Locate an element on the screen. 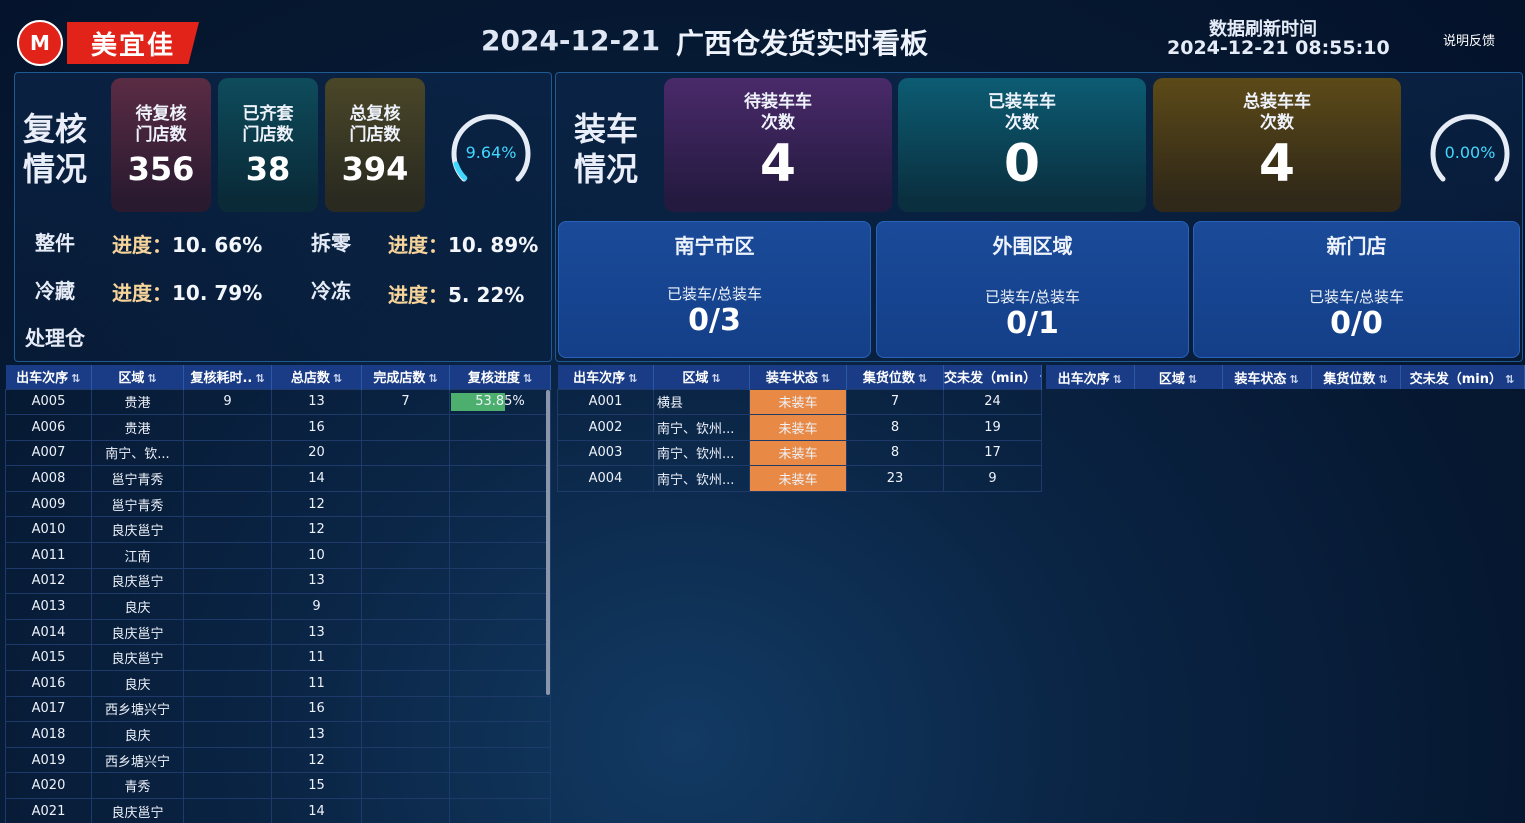  table-cell: 9 is located at coordinates (316, 606).